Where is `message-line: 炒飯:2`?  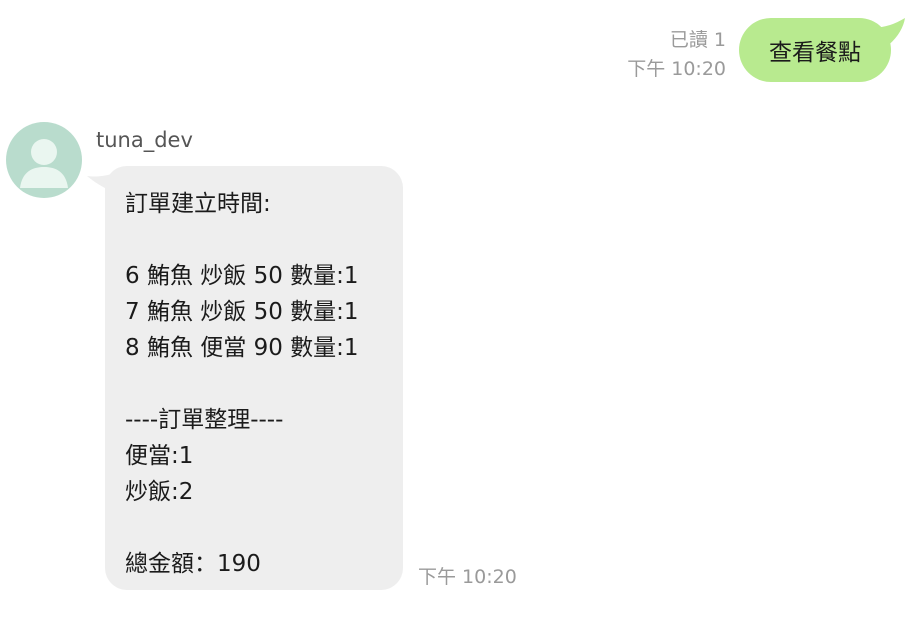
message-line: 炒飯:2 is located at coordinates (159, 492).